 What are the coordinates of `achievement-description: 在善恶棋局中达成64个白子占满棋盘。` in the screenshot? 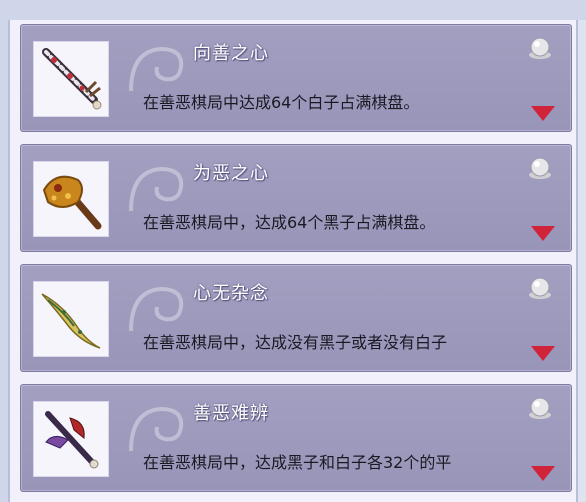 It's located at (281, 102).